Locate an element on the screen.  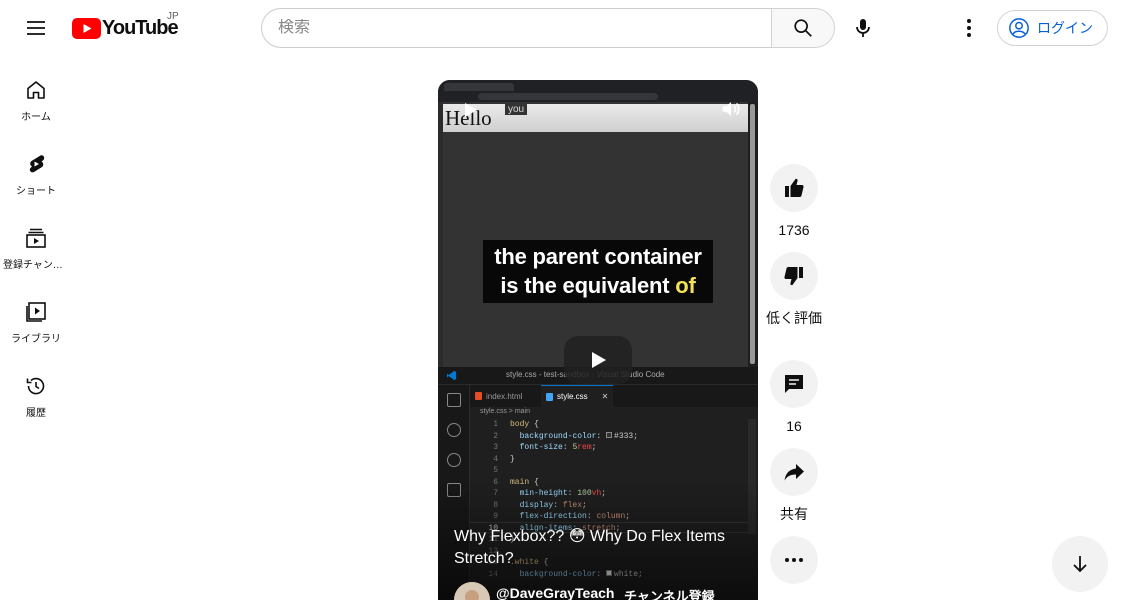
sidebar-item-label: ライブラリ is located at coordinates (36, 339).